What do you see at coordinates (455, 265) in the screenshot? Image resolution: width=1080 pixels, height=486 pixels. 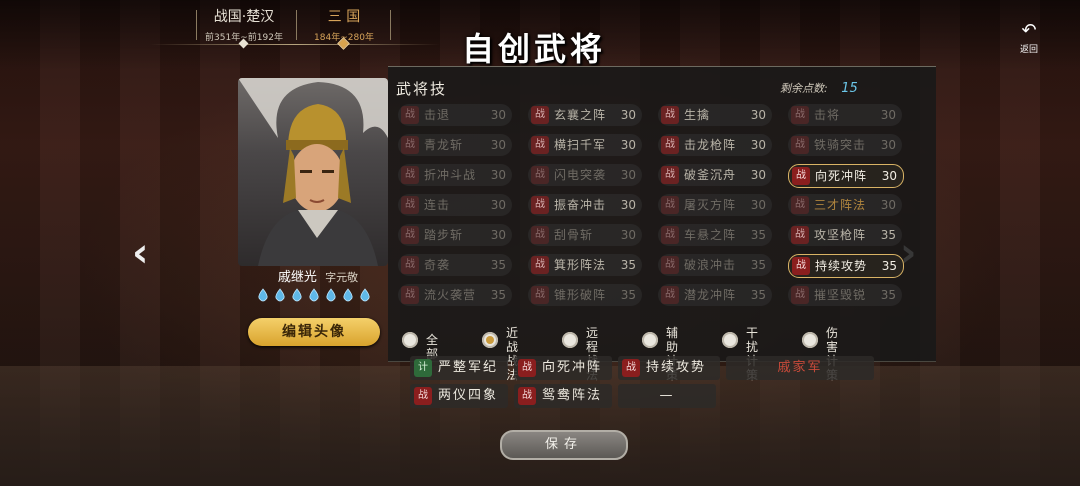 I see `skill-item: 战奇袭 35` at bounding box center [455, 265].